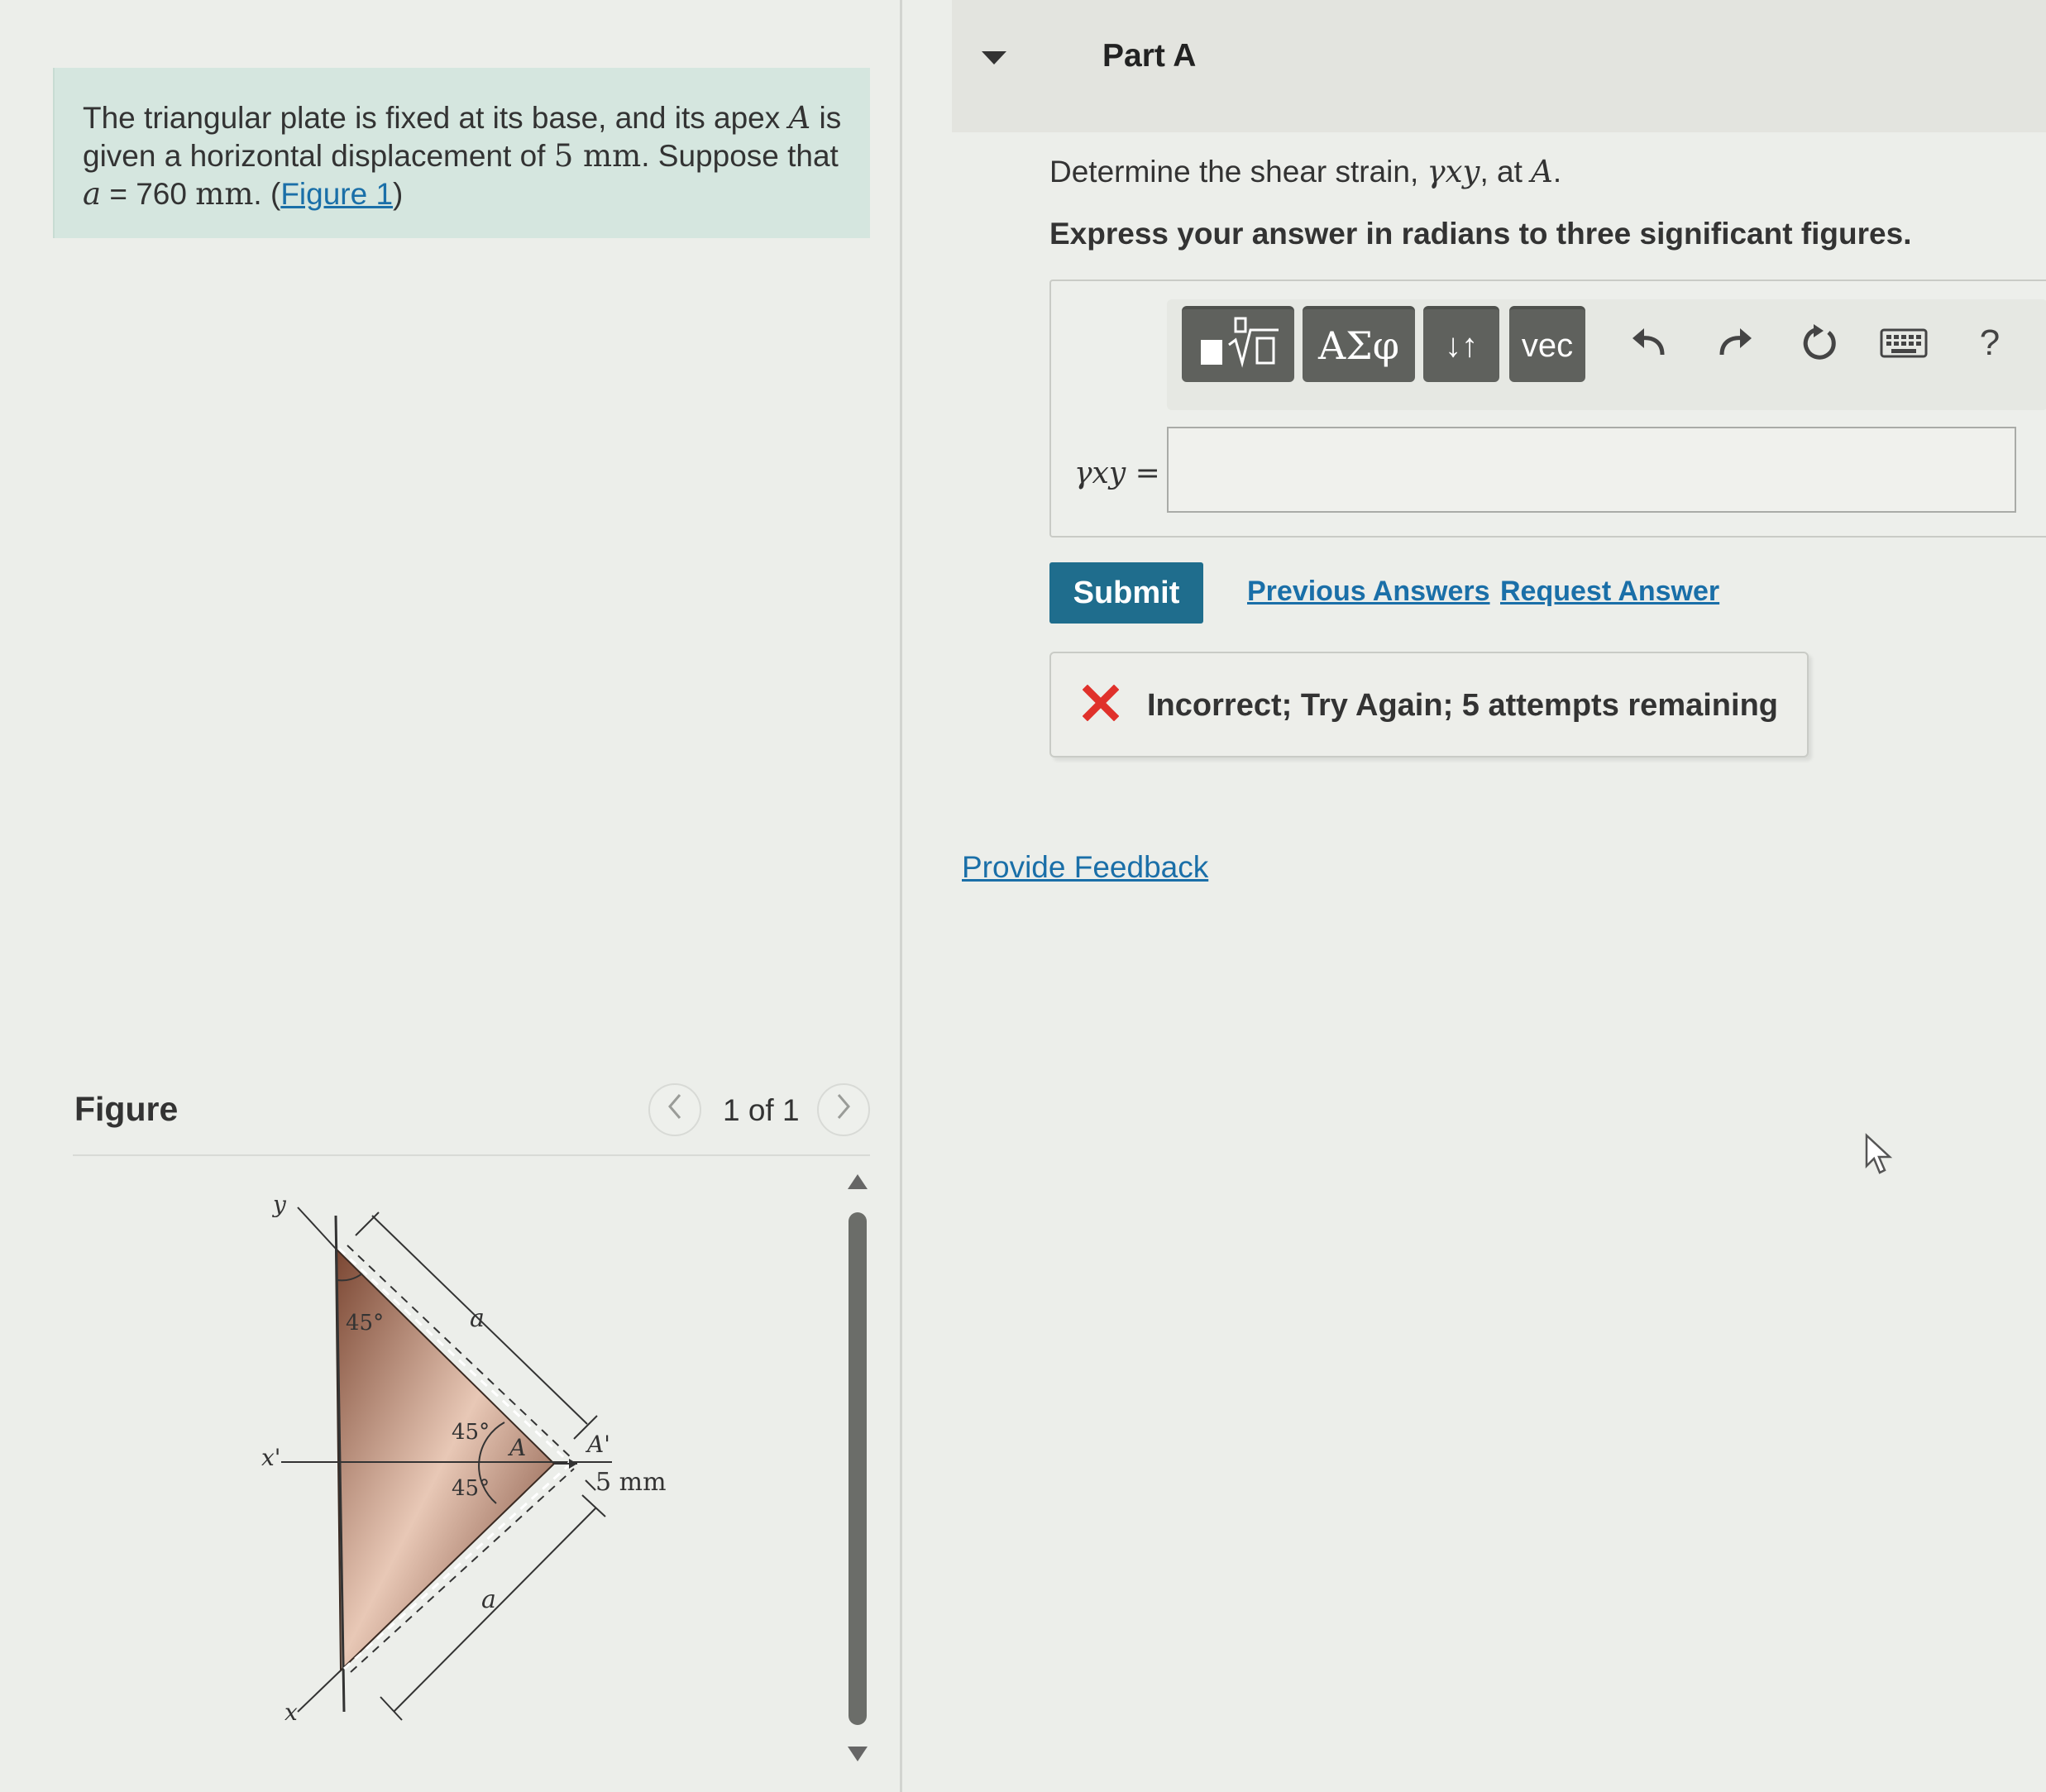  What do you see at coordinates (464, 1458) in the screenshot?
I see `triangular-plate-figure: y x' x a a 45° 45° 45° A A' 5 mm` at bounding box center [464, 1458].